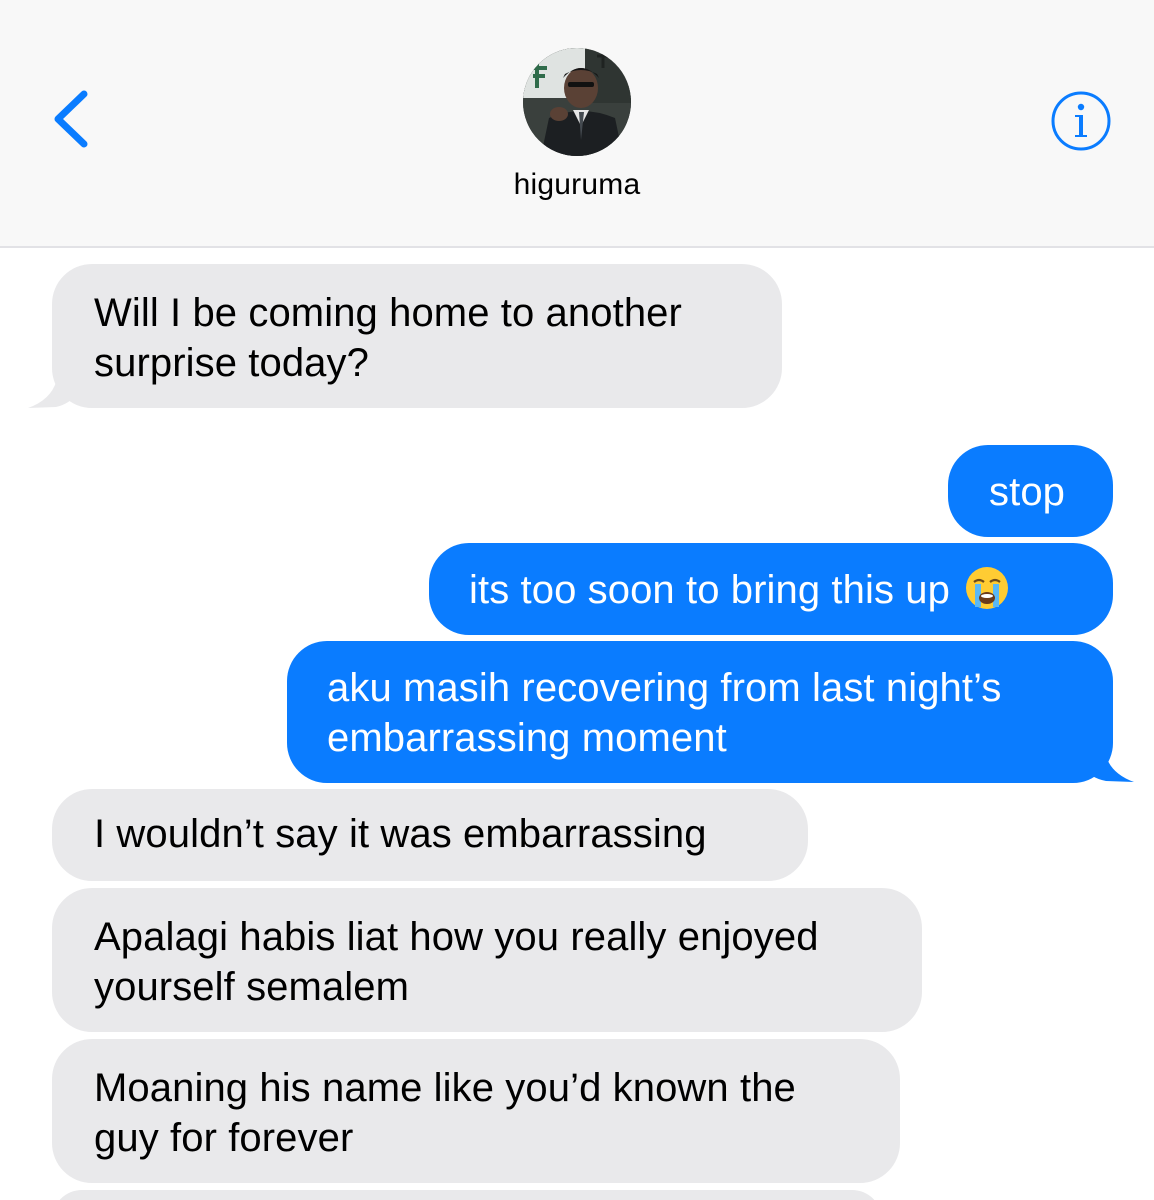  Describe the element at coordinates (400, 834) in the screenshot. I see `message-text: I wouldn’t say it was embarrassing` at that location.